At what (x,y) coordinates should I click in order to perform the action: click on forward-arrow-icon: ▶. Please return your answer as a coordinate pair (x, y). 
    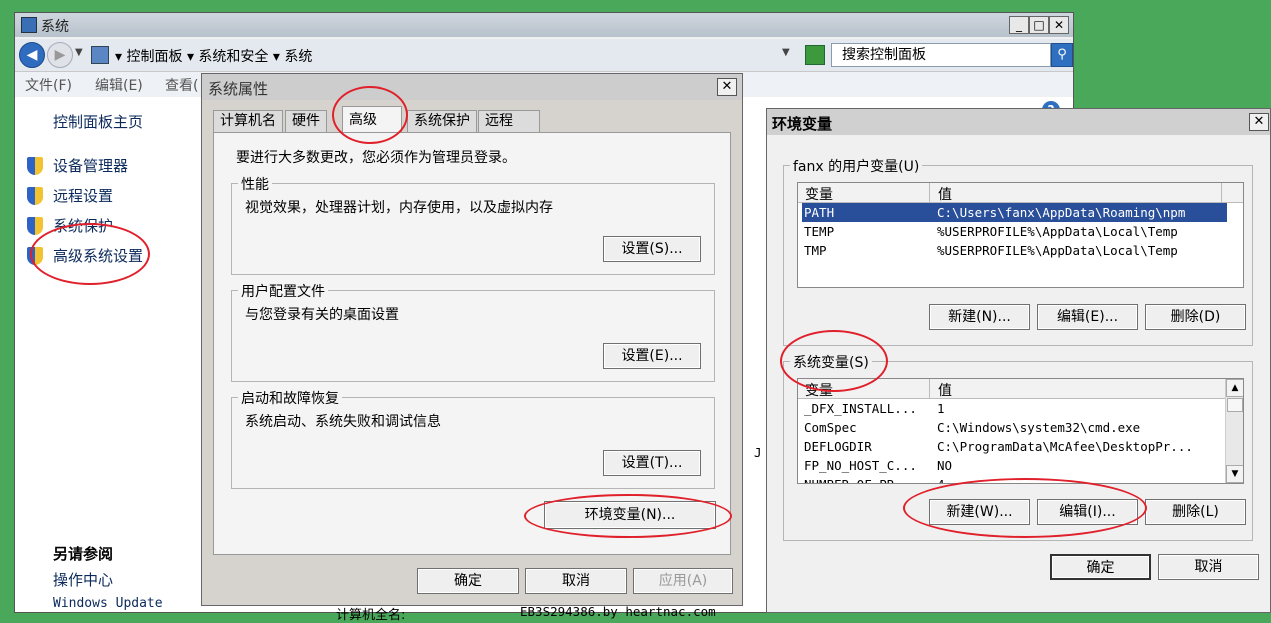
    Looking at the image, I should click on (60, 55).